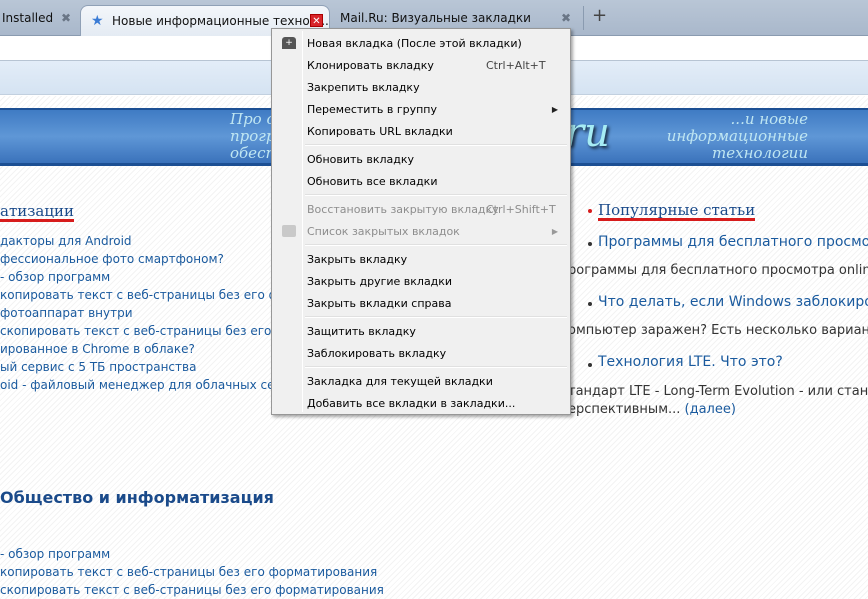  What do you see at coordinates (587, 133) in the screenshot?
I see `site-logo: ru` at bounding box center [587, 133].